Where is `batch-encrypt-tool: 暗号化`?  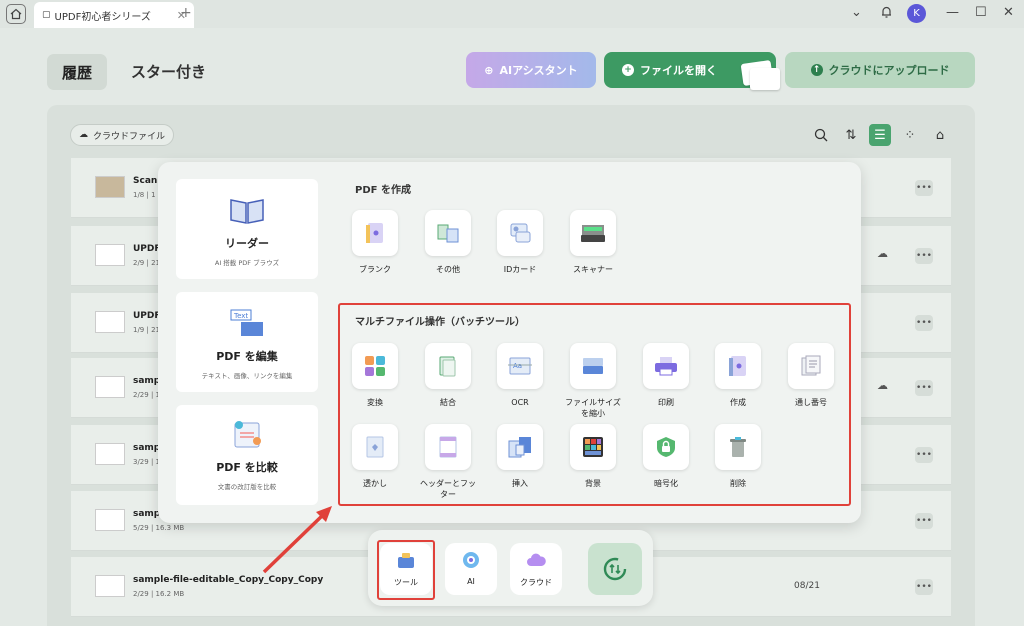 batch-encrypt-tool: 暗号化 is located at coordinates (666, 456).